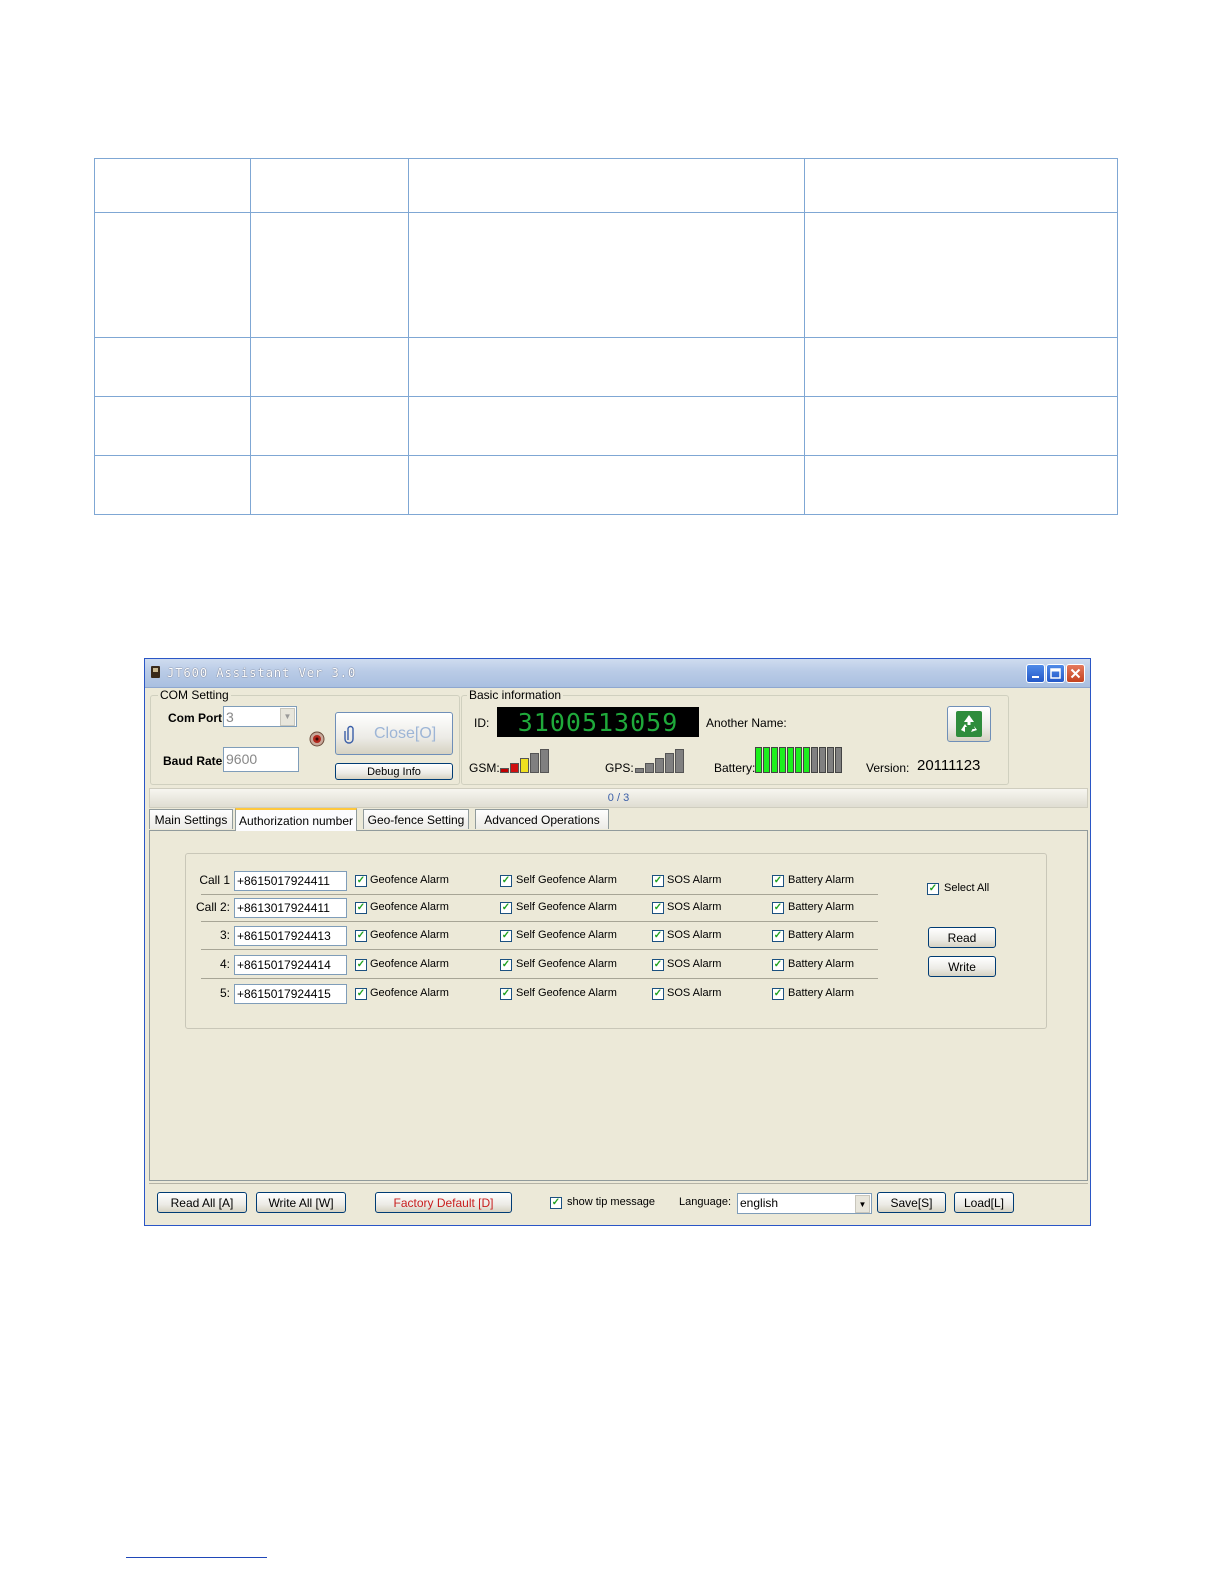 Image resolution: width=1224 pixels, height=1584 pixels. Describe the element at coordinates (611, 1202) in the screenshot. I see `show-tip-label: show tip message` at that location.